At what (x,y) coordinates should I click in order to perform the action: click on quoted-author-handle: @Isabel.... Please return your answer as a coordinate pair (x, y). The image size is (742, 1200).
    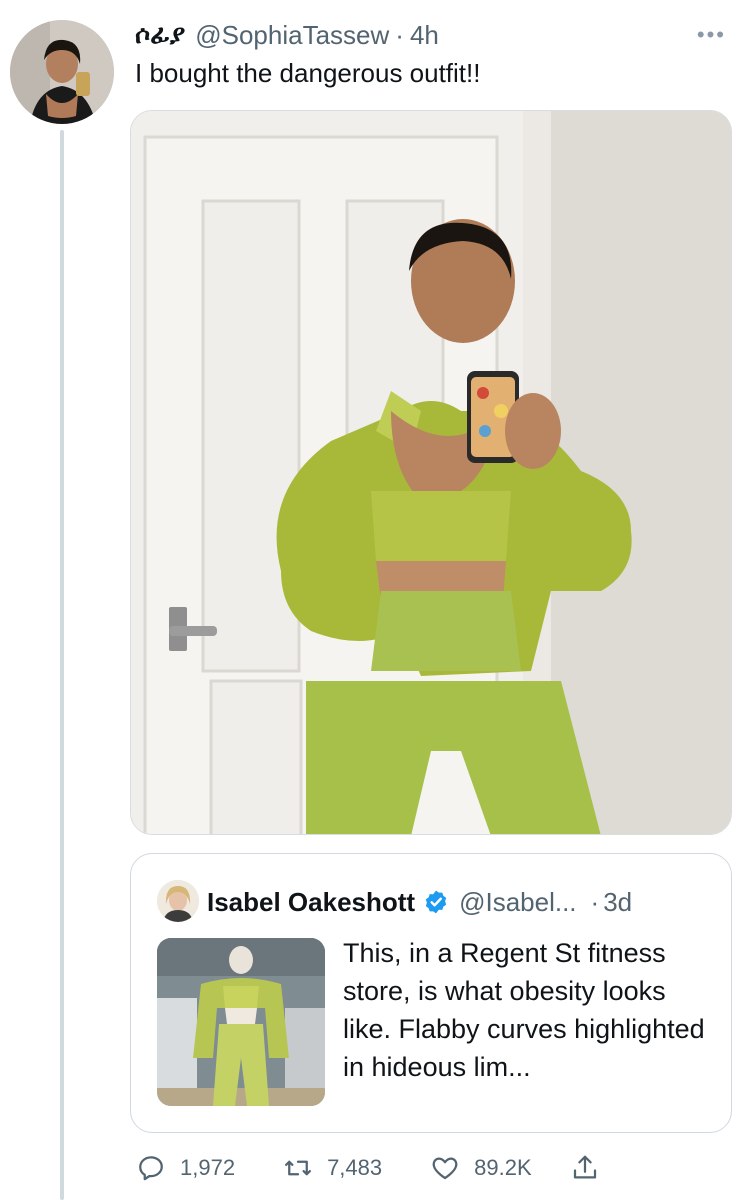
    Looking at the image, I should click on (517, 902).